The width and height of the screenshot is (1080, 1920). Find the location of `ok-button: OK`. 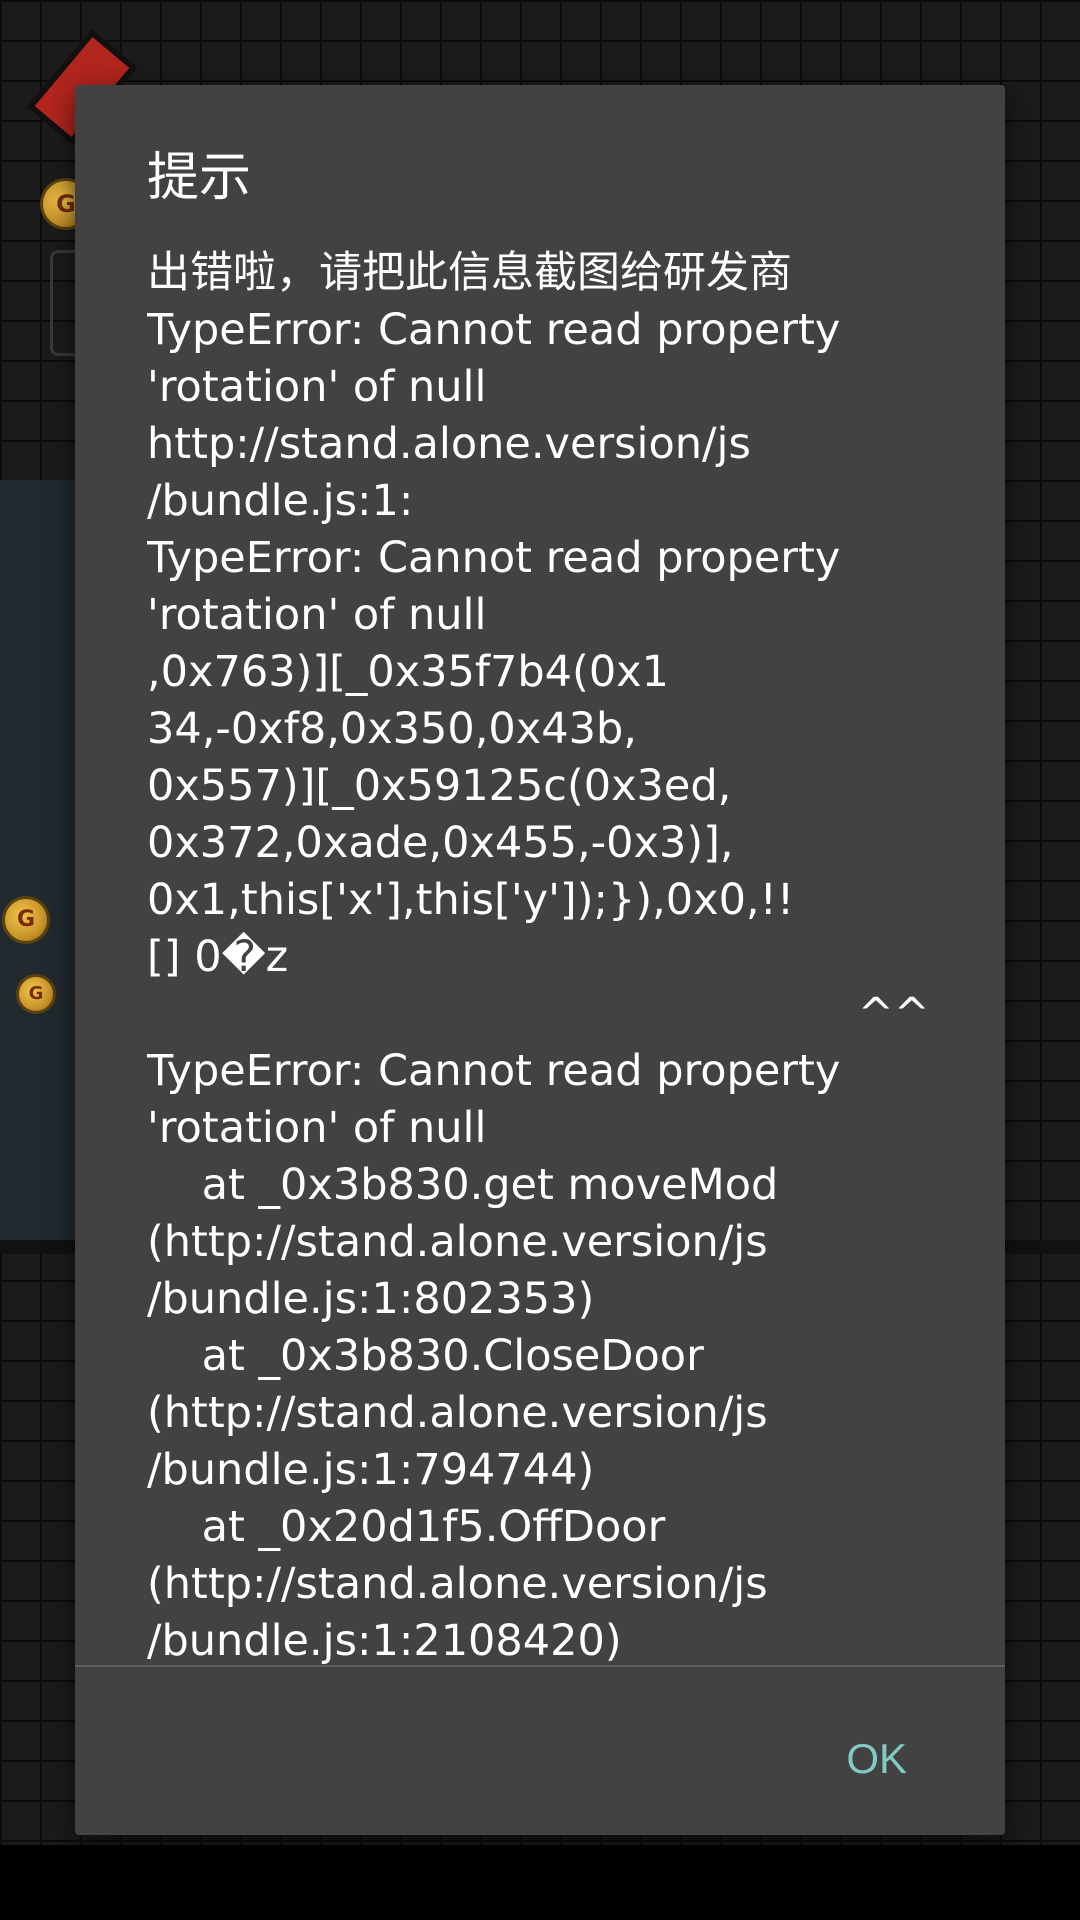

ok-button: OK is located at coordinates (876, 1759).